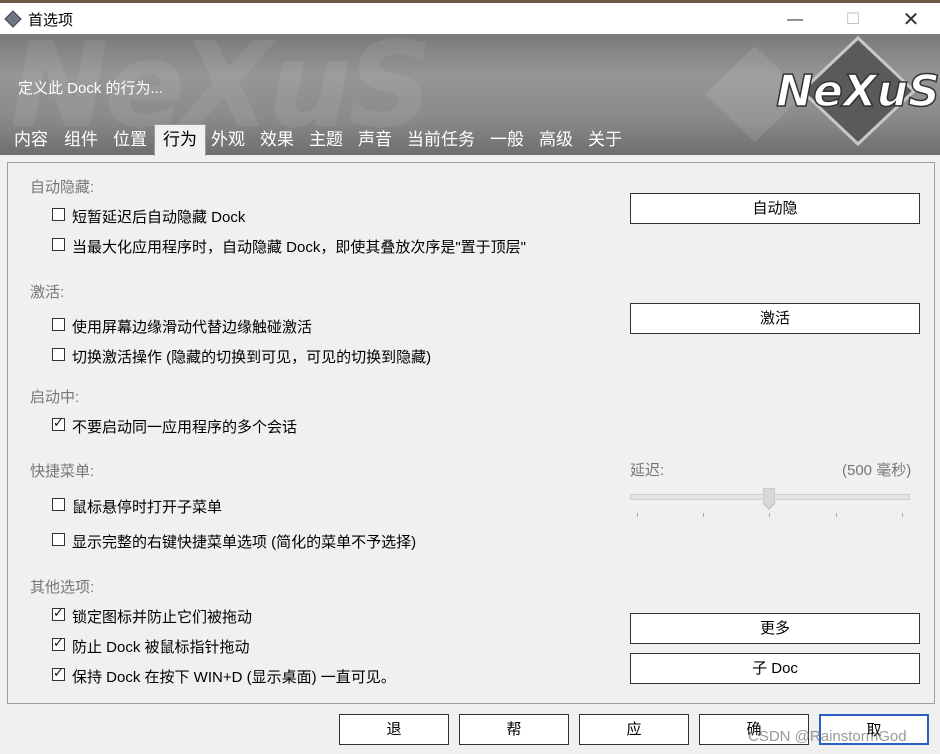 The width and height of the screenshot is (940, 754). What do you see at coordinates (858, 91) in the screenshot?
I see `svg-text: NeXuS` at bounding box center [858, 91].